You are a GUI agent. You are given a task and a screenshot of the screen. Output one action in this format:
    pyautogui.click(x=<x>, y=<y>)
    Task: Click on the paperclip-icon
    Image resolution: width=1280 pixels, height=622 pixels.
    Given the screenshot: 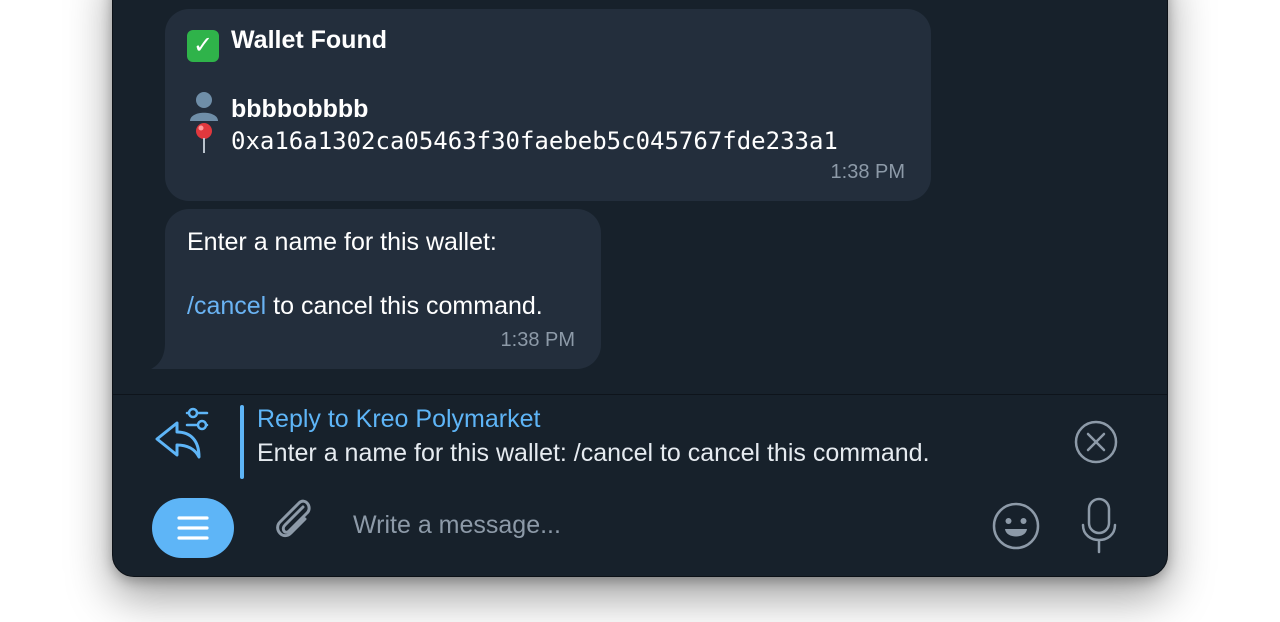 What is the action you would take?
    pyautogui.click(x=293, y=519)
    